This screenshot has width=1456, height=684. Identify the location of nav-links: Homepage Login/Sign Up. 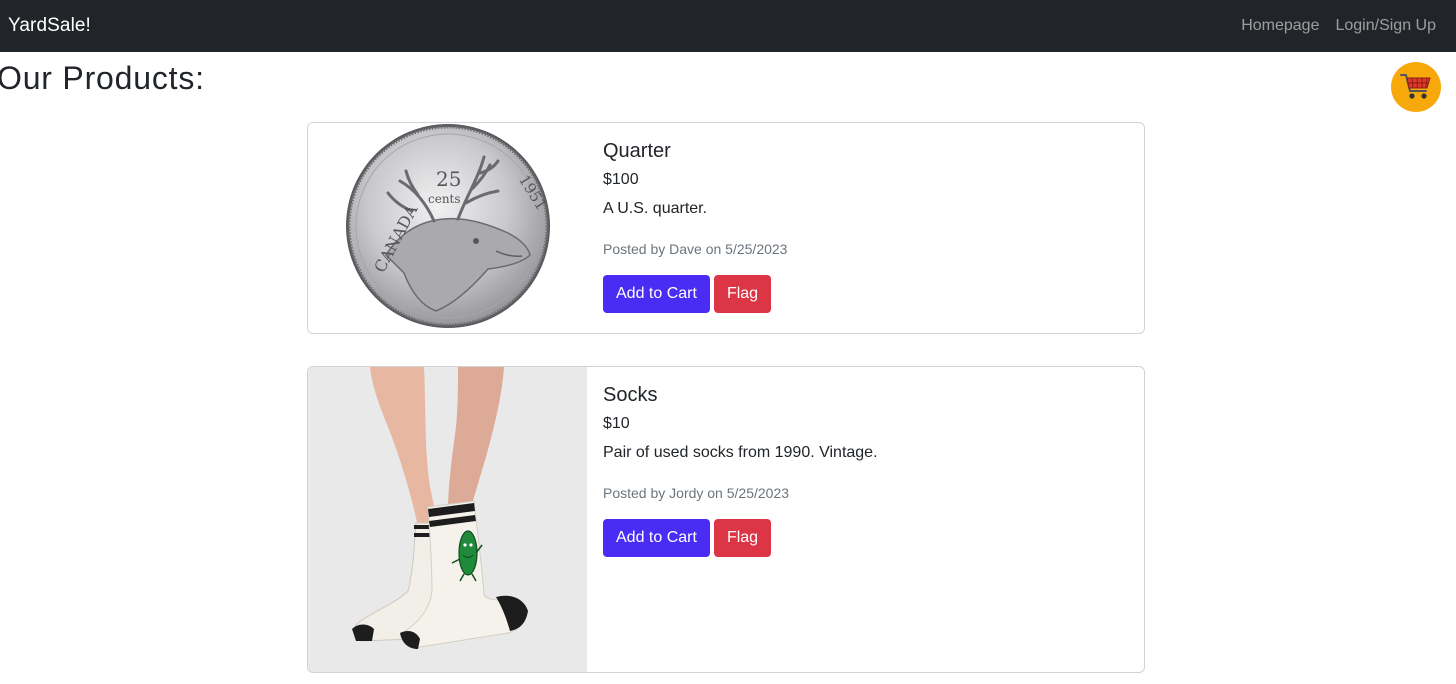
(1338, 26).